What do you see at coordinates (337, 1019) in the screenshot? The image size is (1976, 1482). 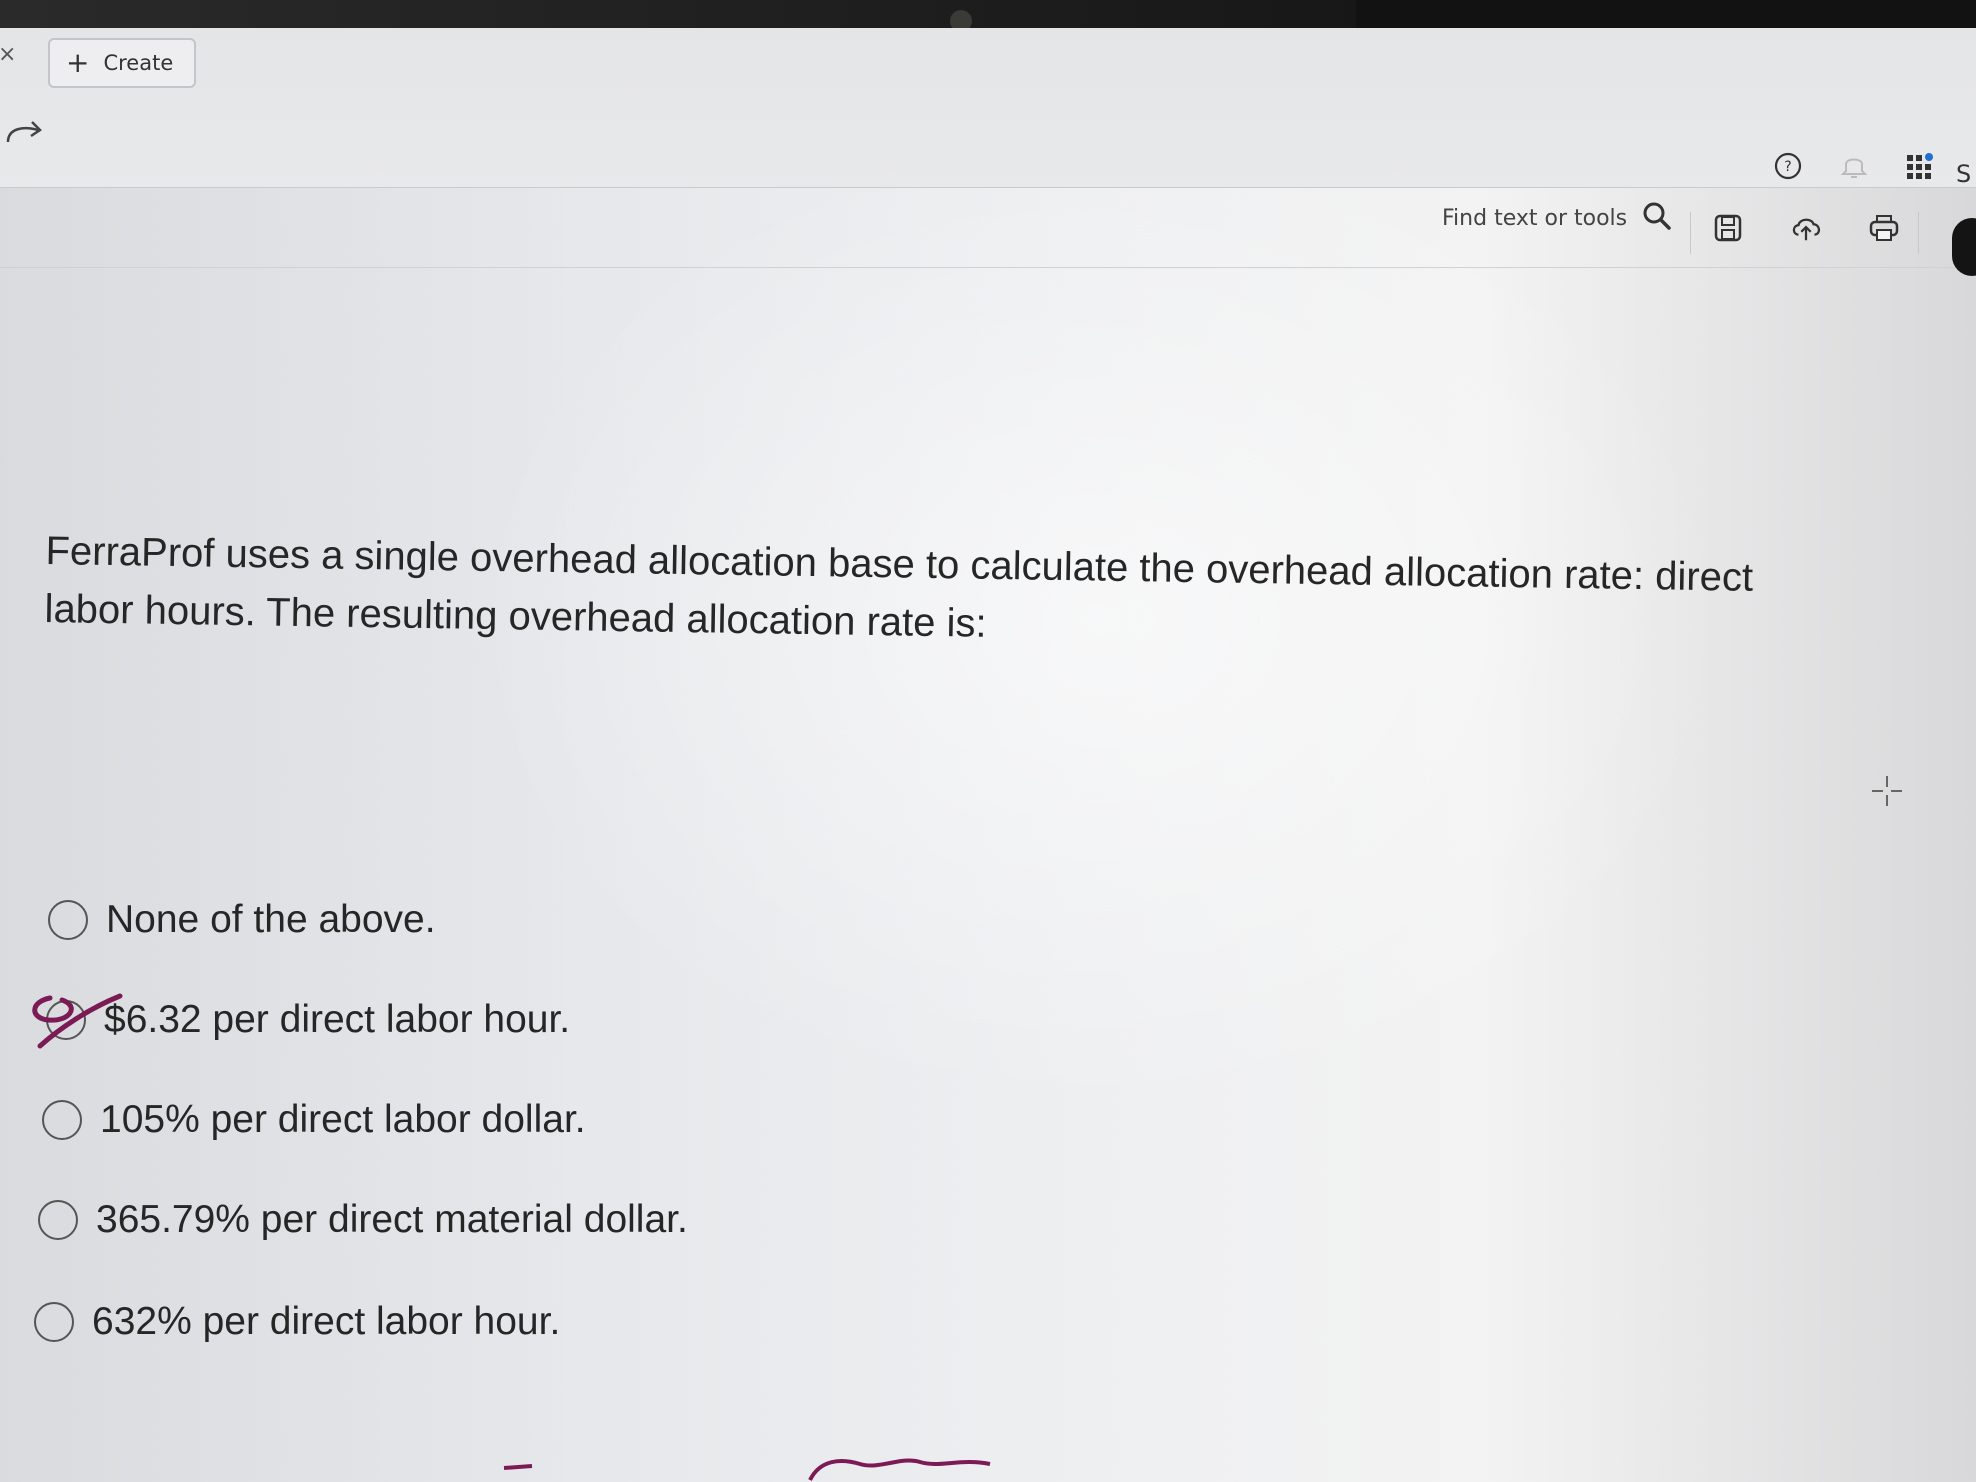 I see `option-label: $6.32 per direct labor hour.` at bounding box center [337, 1019].